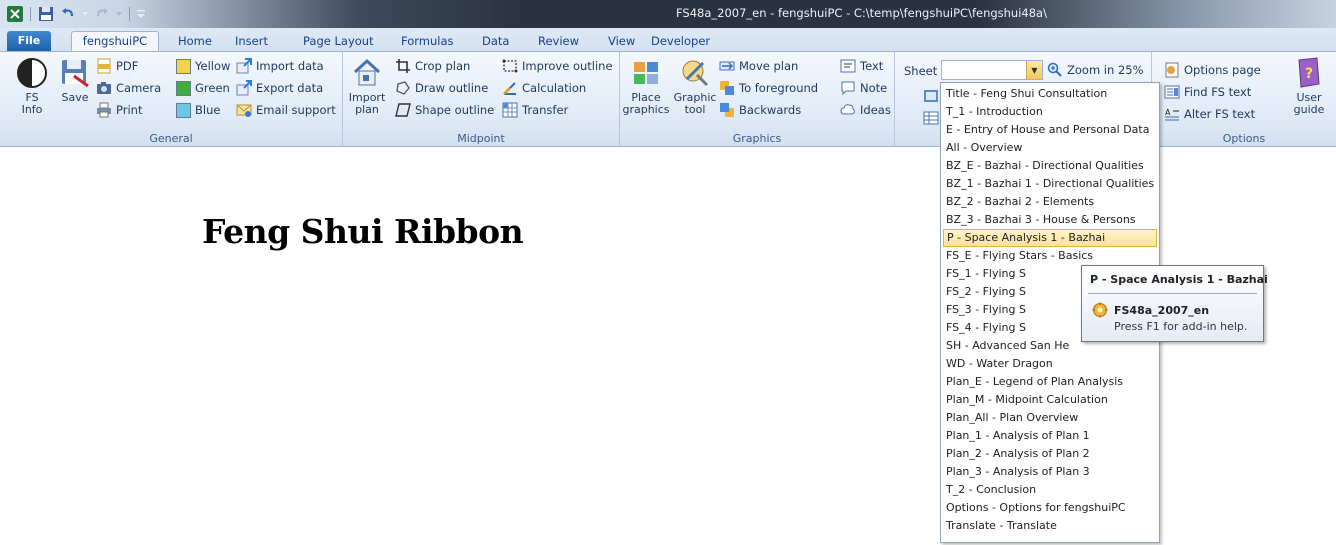 The width and height of the screenshot is (1336, 545). I want to click on green-button: Green, so click(203, 88).